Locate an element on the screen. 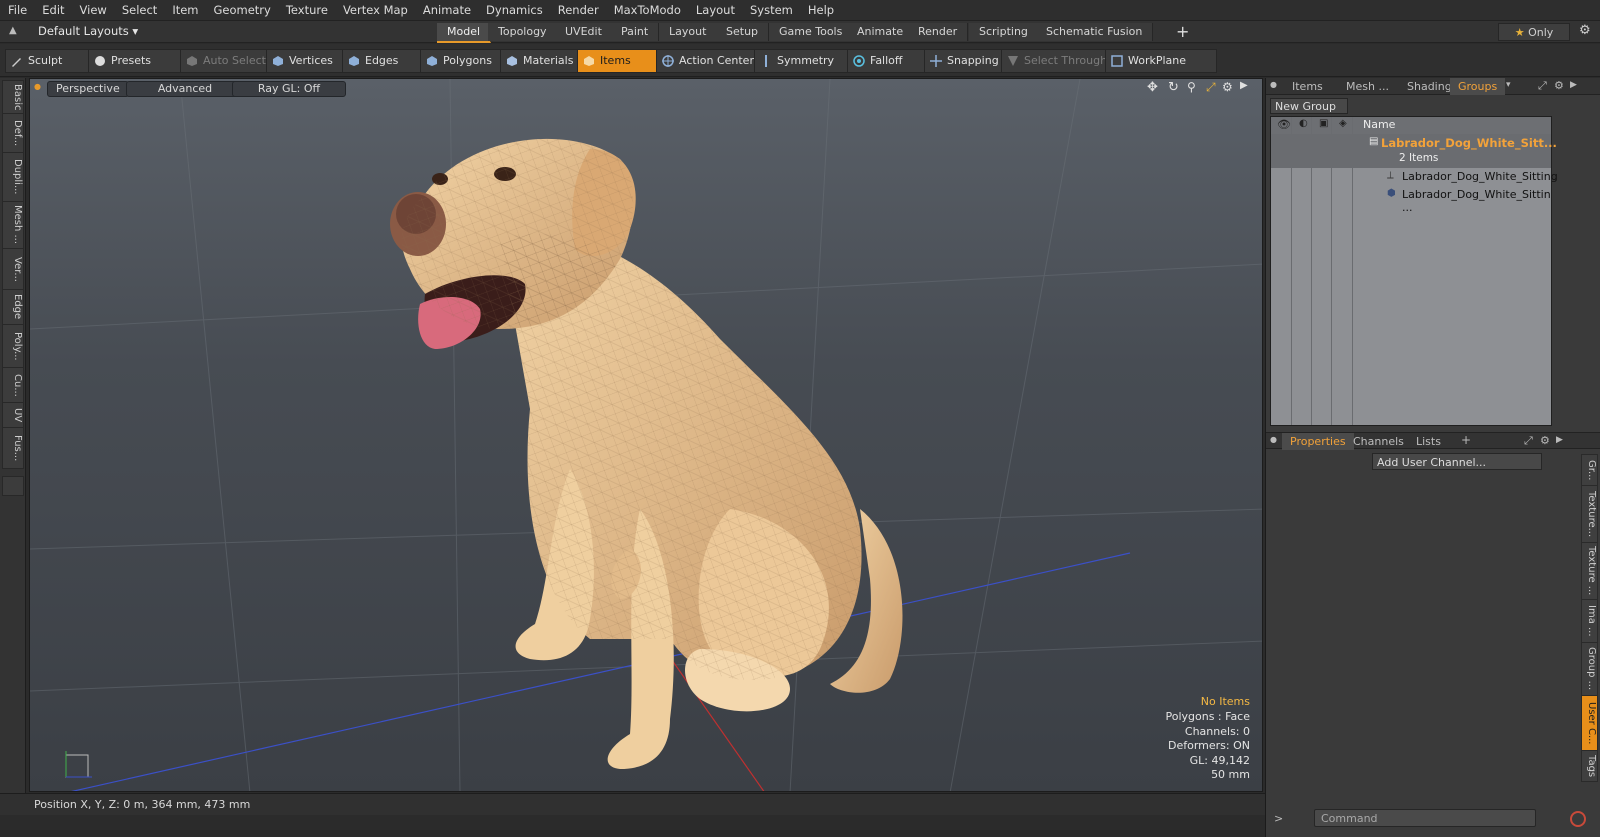 The image size is (1600, 837). menu-edit: Edit is located at coordinates (52, 10).